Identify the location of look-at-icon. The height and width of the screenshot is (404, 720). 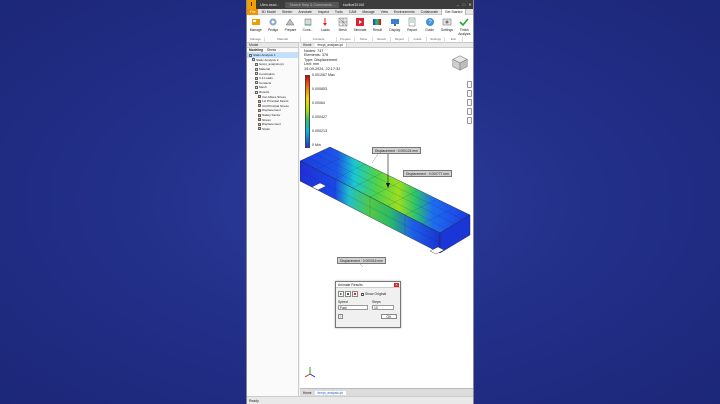
(469, 120).